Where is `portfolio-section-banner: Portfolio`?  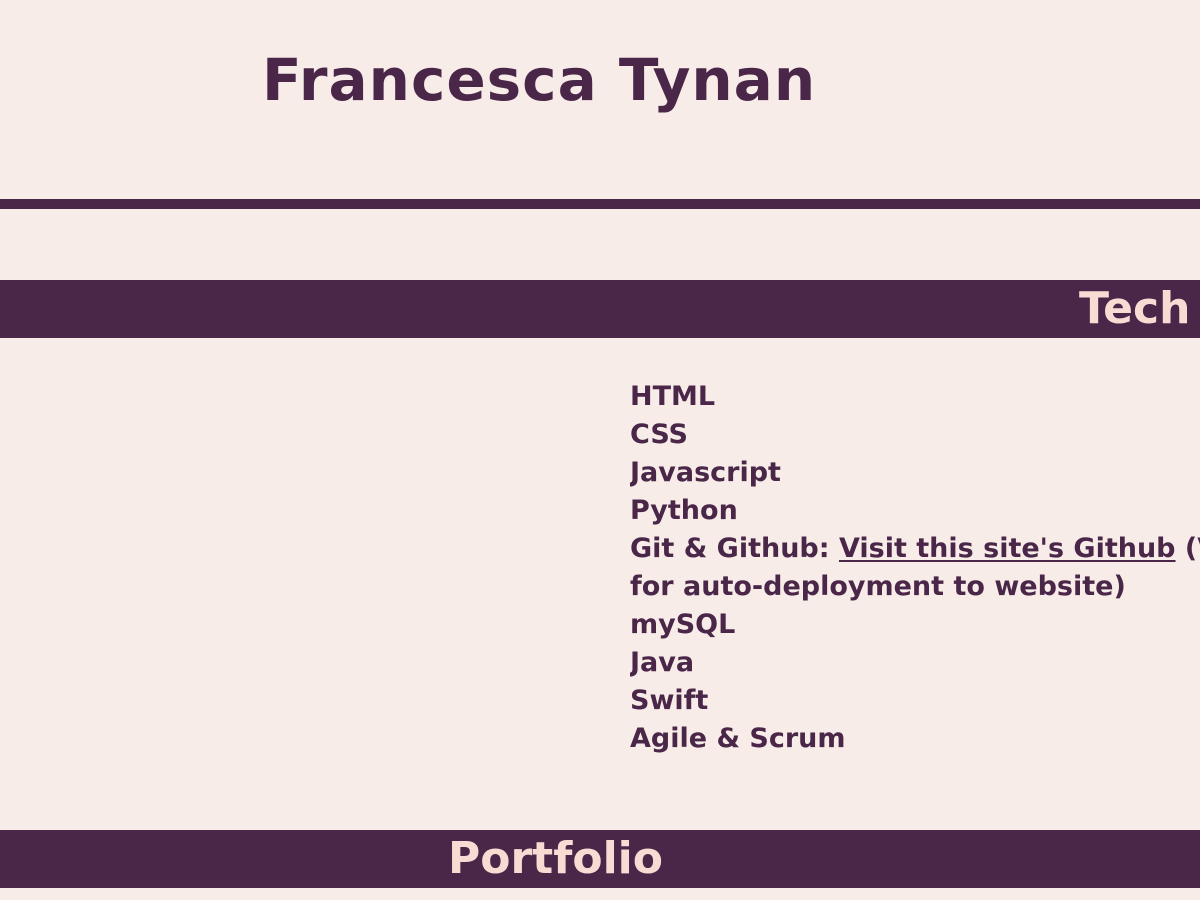
portfolio-section-banner: Portfolio is located at coordinates (600, 859).